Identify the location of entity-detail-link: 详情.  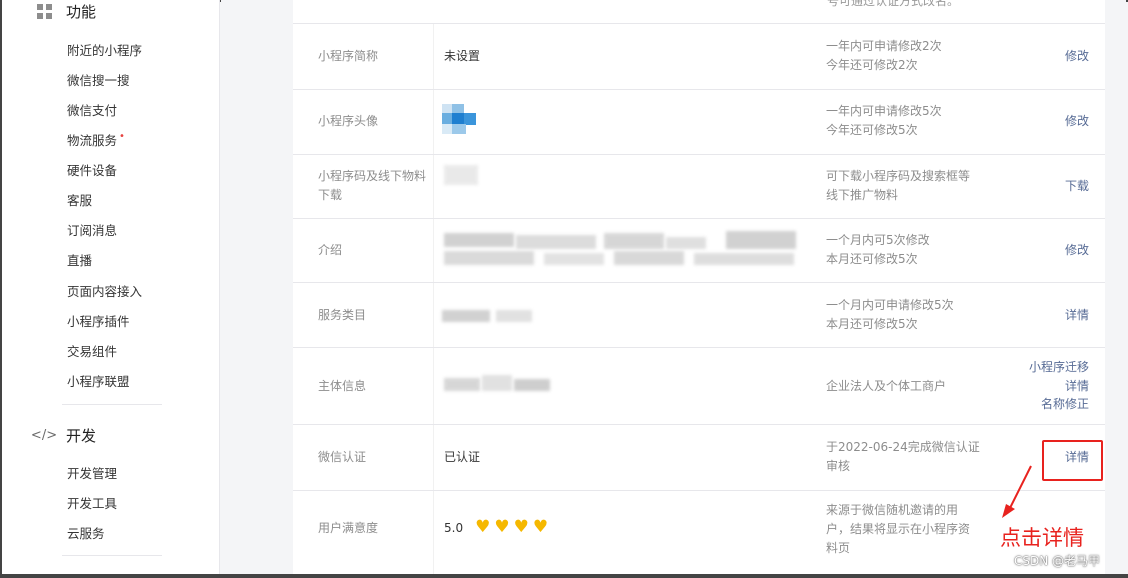
(1059, 386).